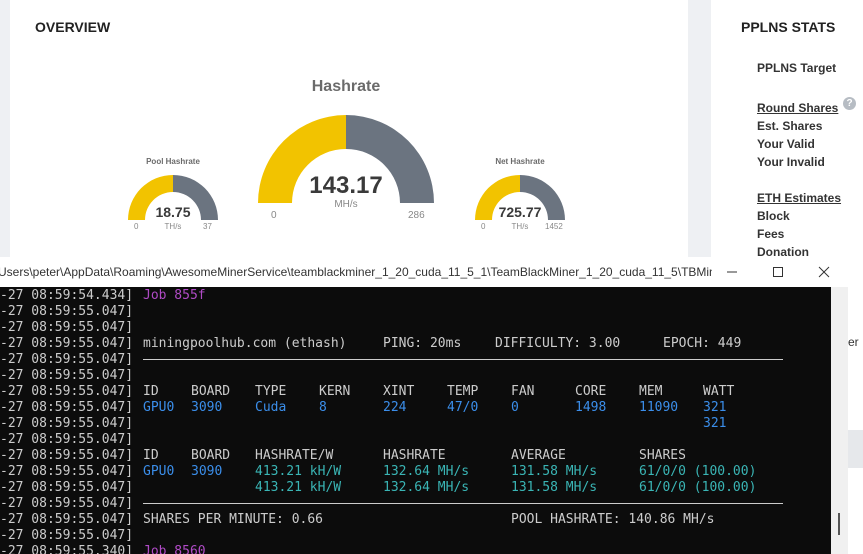  Describe the element at coordinates (136, 226) in the screenshot. I see `pool-hashrate-min: 0` at that location.